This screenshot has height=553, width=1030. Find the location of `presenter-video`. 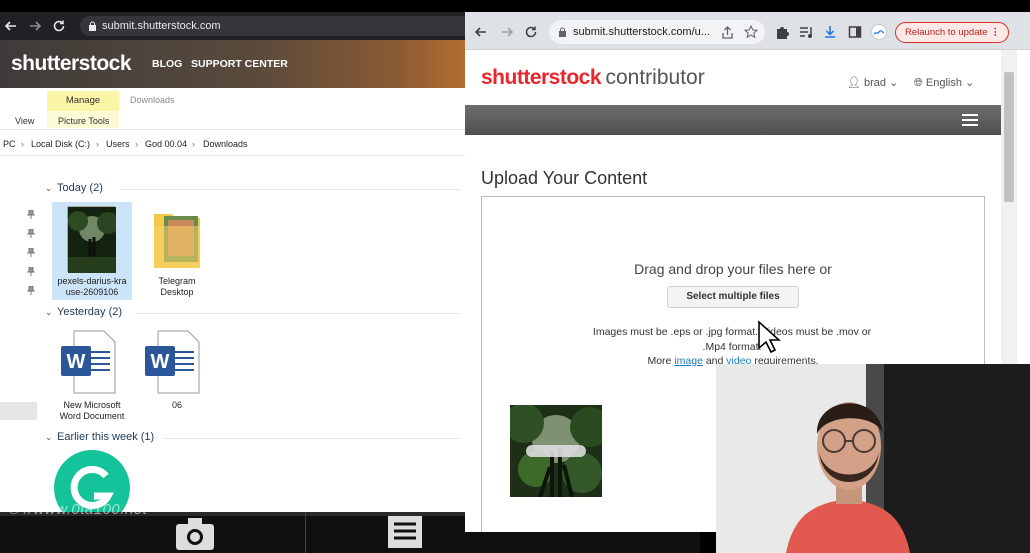

presenter-video is located at coordinates (873, 458).